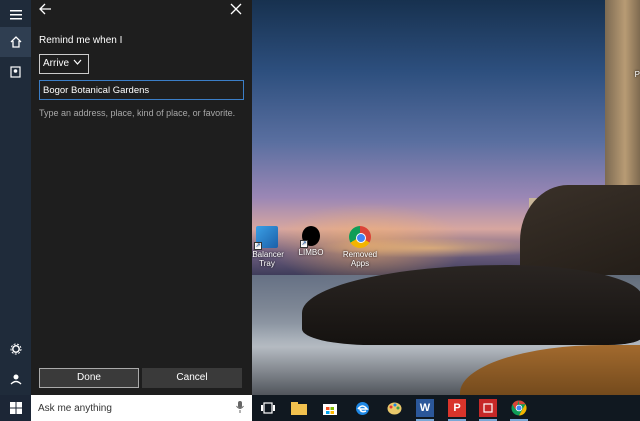 The width and height of the screenshot is (640, 421). What do you see at coordinates (192, 378) in the screenshot?
I see `cancel-button: Cancel` at bounding box center [192, 378].